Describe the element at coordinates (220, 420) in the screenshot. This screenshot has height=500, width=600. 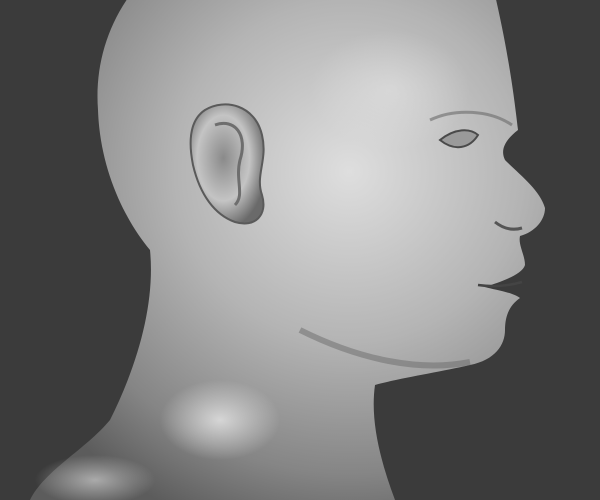
I see `neck-highlight` at that location.